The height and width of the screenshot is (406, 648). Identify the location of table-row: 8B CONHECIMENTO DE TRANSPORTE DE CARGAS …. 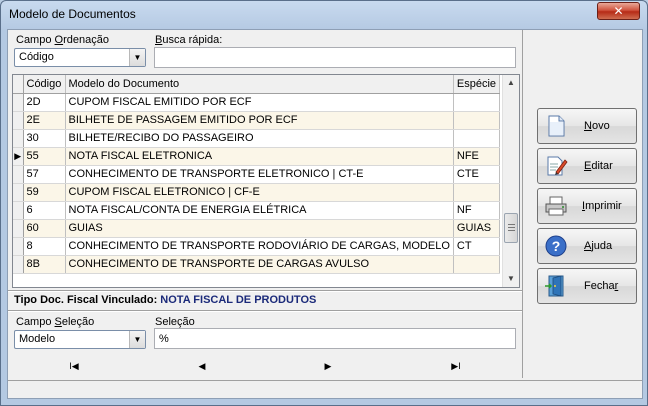
(257, 264).